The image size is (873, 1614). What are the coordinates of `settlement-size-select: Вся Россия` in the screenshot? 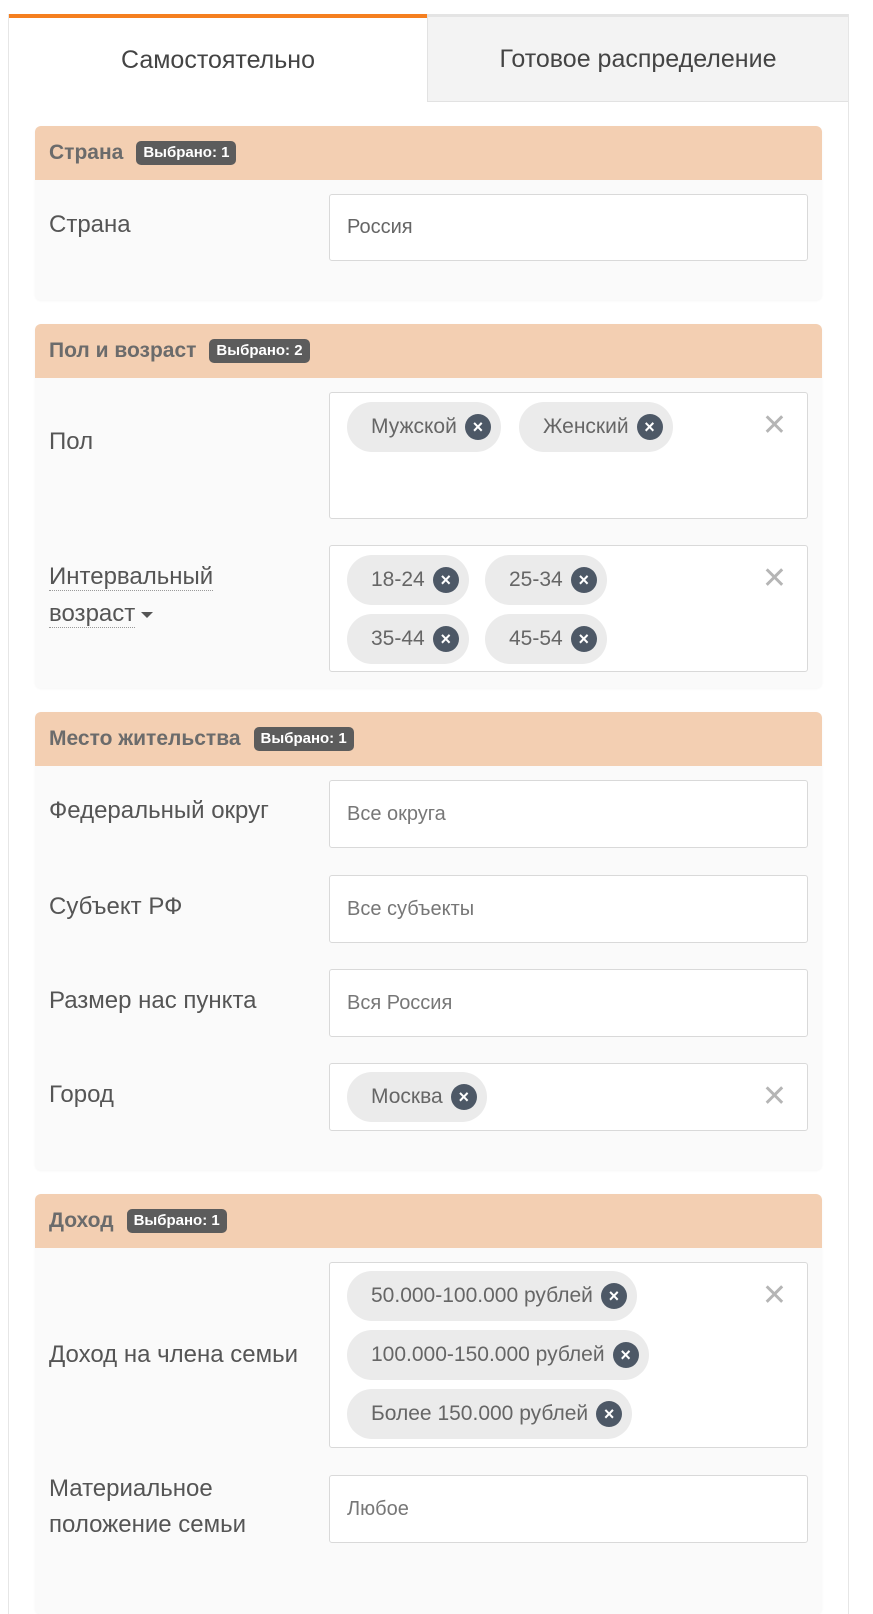 It's located at (568, 1003).